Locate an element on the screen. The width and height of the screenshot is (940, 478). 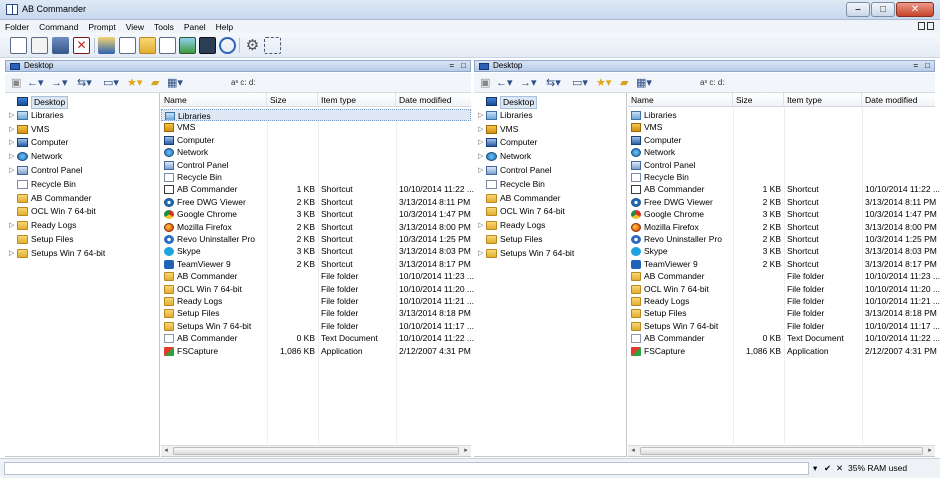
panel-layout-icon is located at coordinates (926, 26).